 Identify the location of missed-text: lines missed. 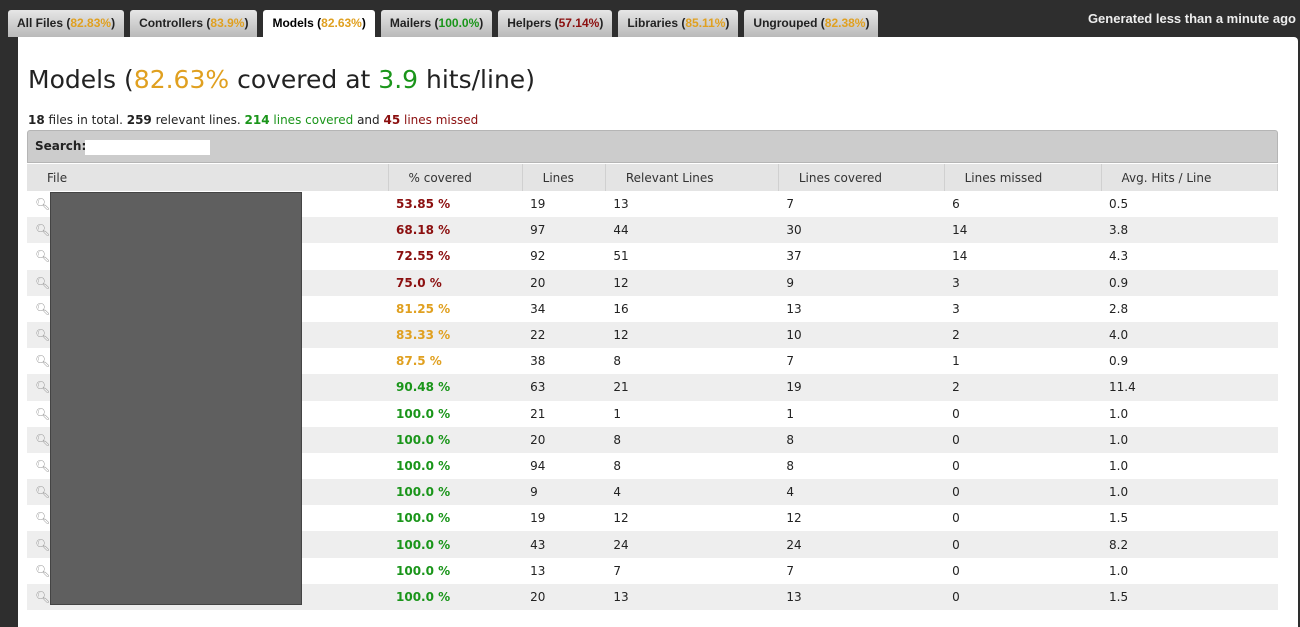
(441, 120).